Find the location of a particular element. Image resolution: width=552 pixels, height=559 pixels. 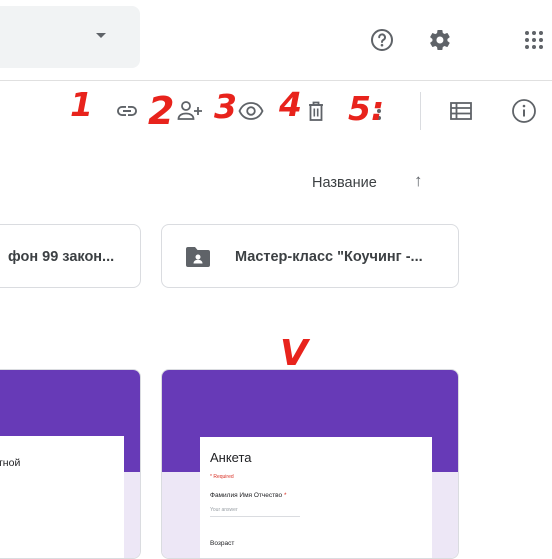

search-box is located at coordinates (70, 37).